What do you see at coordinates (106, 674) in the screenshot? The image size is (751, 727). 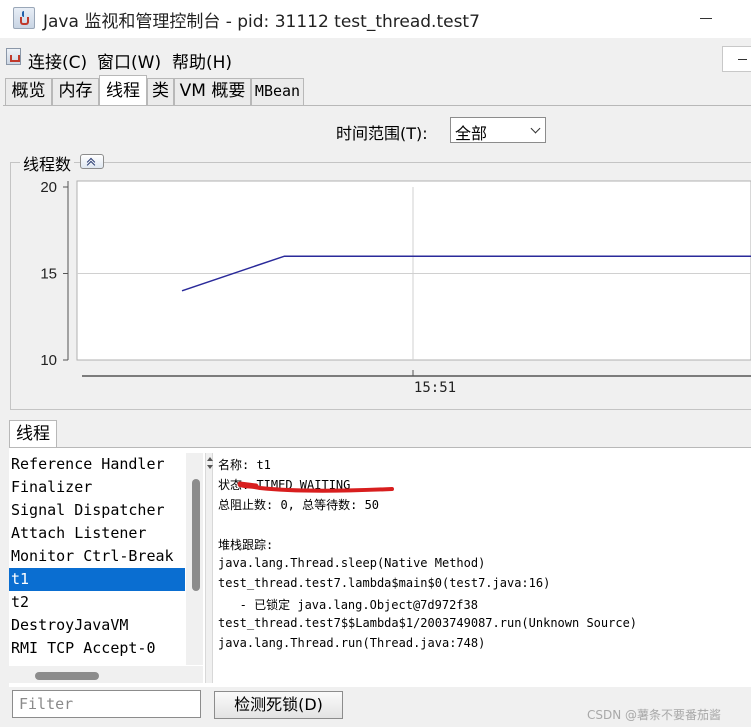 I see `thread-list-horizontal-scrollbar` at bounding box center [106, 674].